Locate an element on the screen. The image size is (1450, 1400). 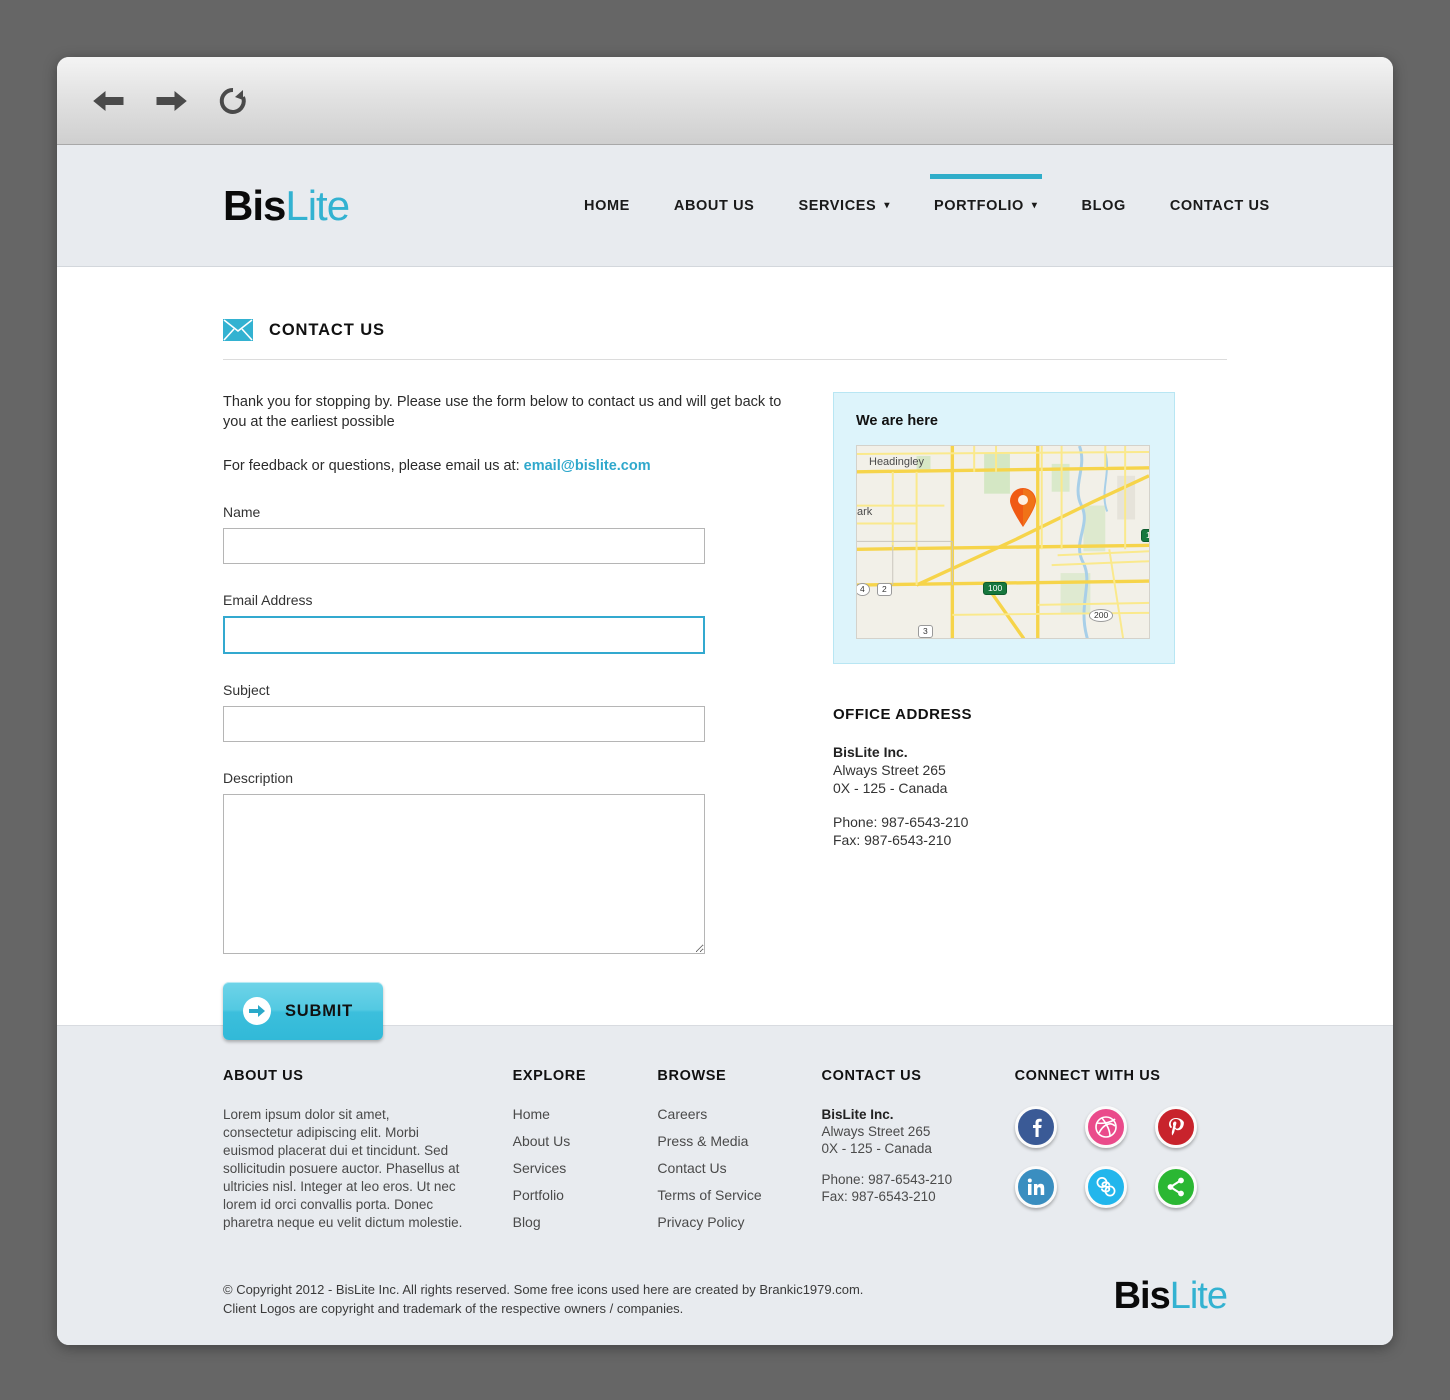
footer-about-heading: ABOUT US is located at coordinates (263, 1076).